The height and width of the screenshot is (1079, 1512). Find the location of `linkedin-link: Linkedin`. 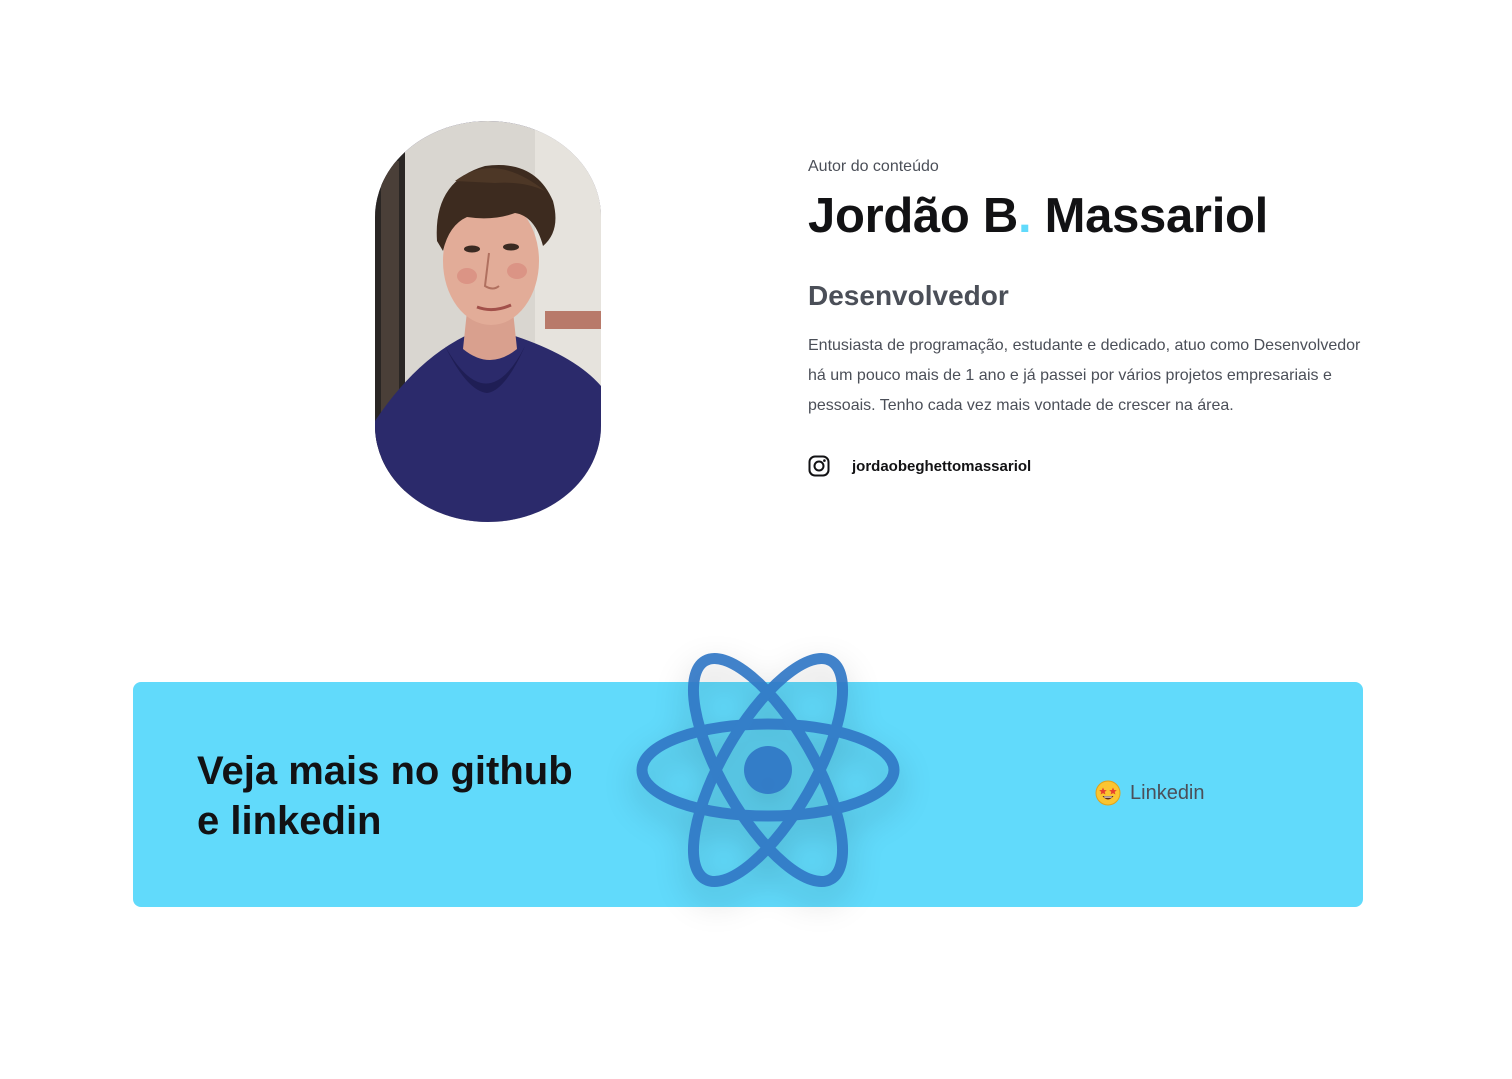

linkedin-link: Linkedin is located at coordinates (1150, 793).